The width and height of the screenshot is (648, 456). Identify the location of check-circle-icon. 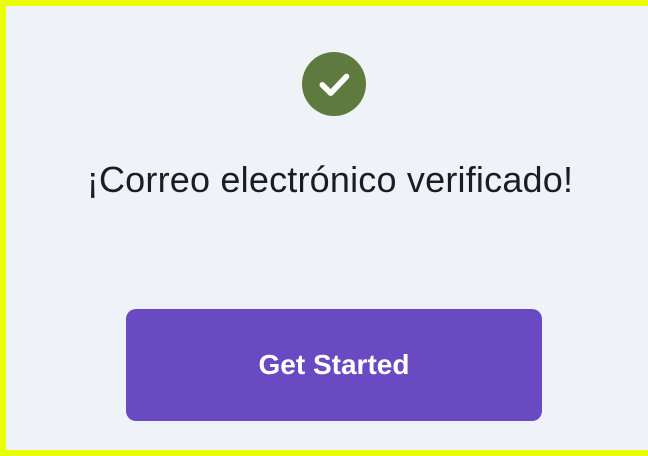
(334, 84).